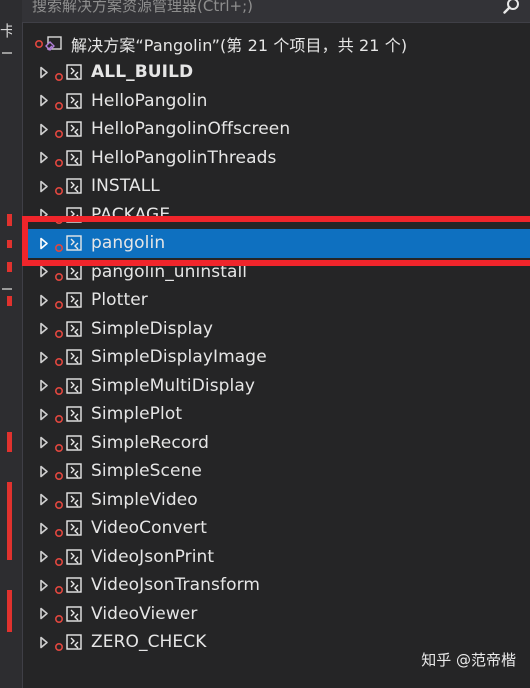 This screenshot has height=688, width=530. Describe the element at coordinates (276, 329) in the screenshot. I see `project-node: SimpleDisplay` at that location.